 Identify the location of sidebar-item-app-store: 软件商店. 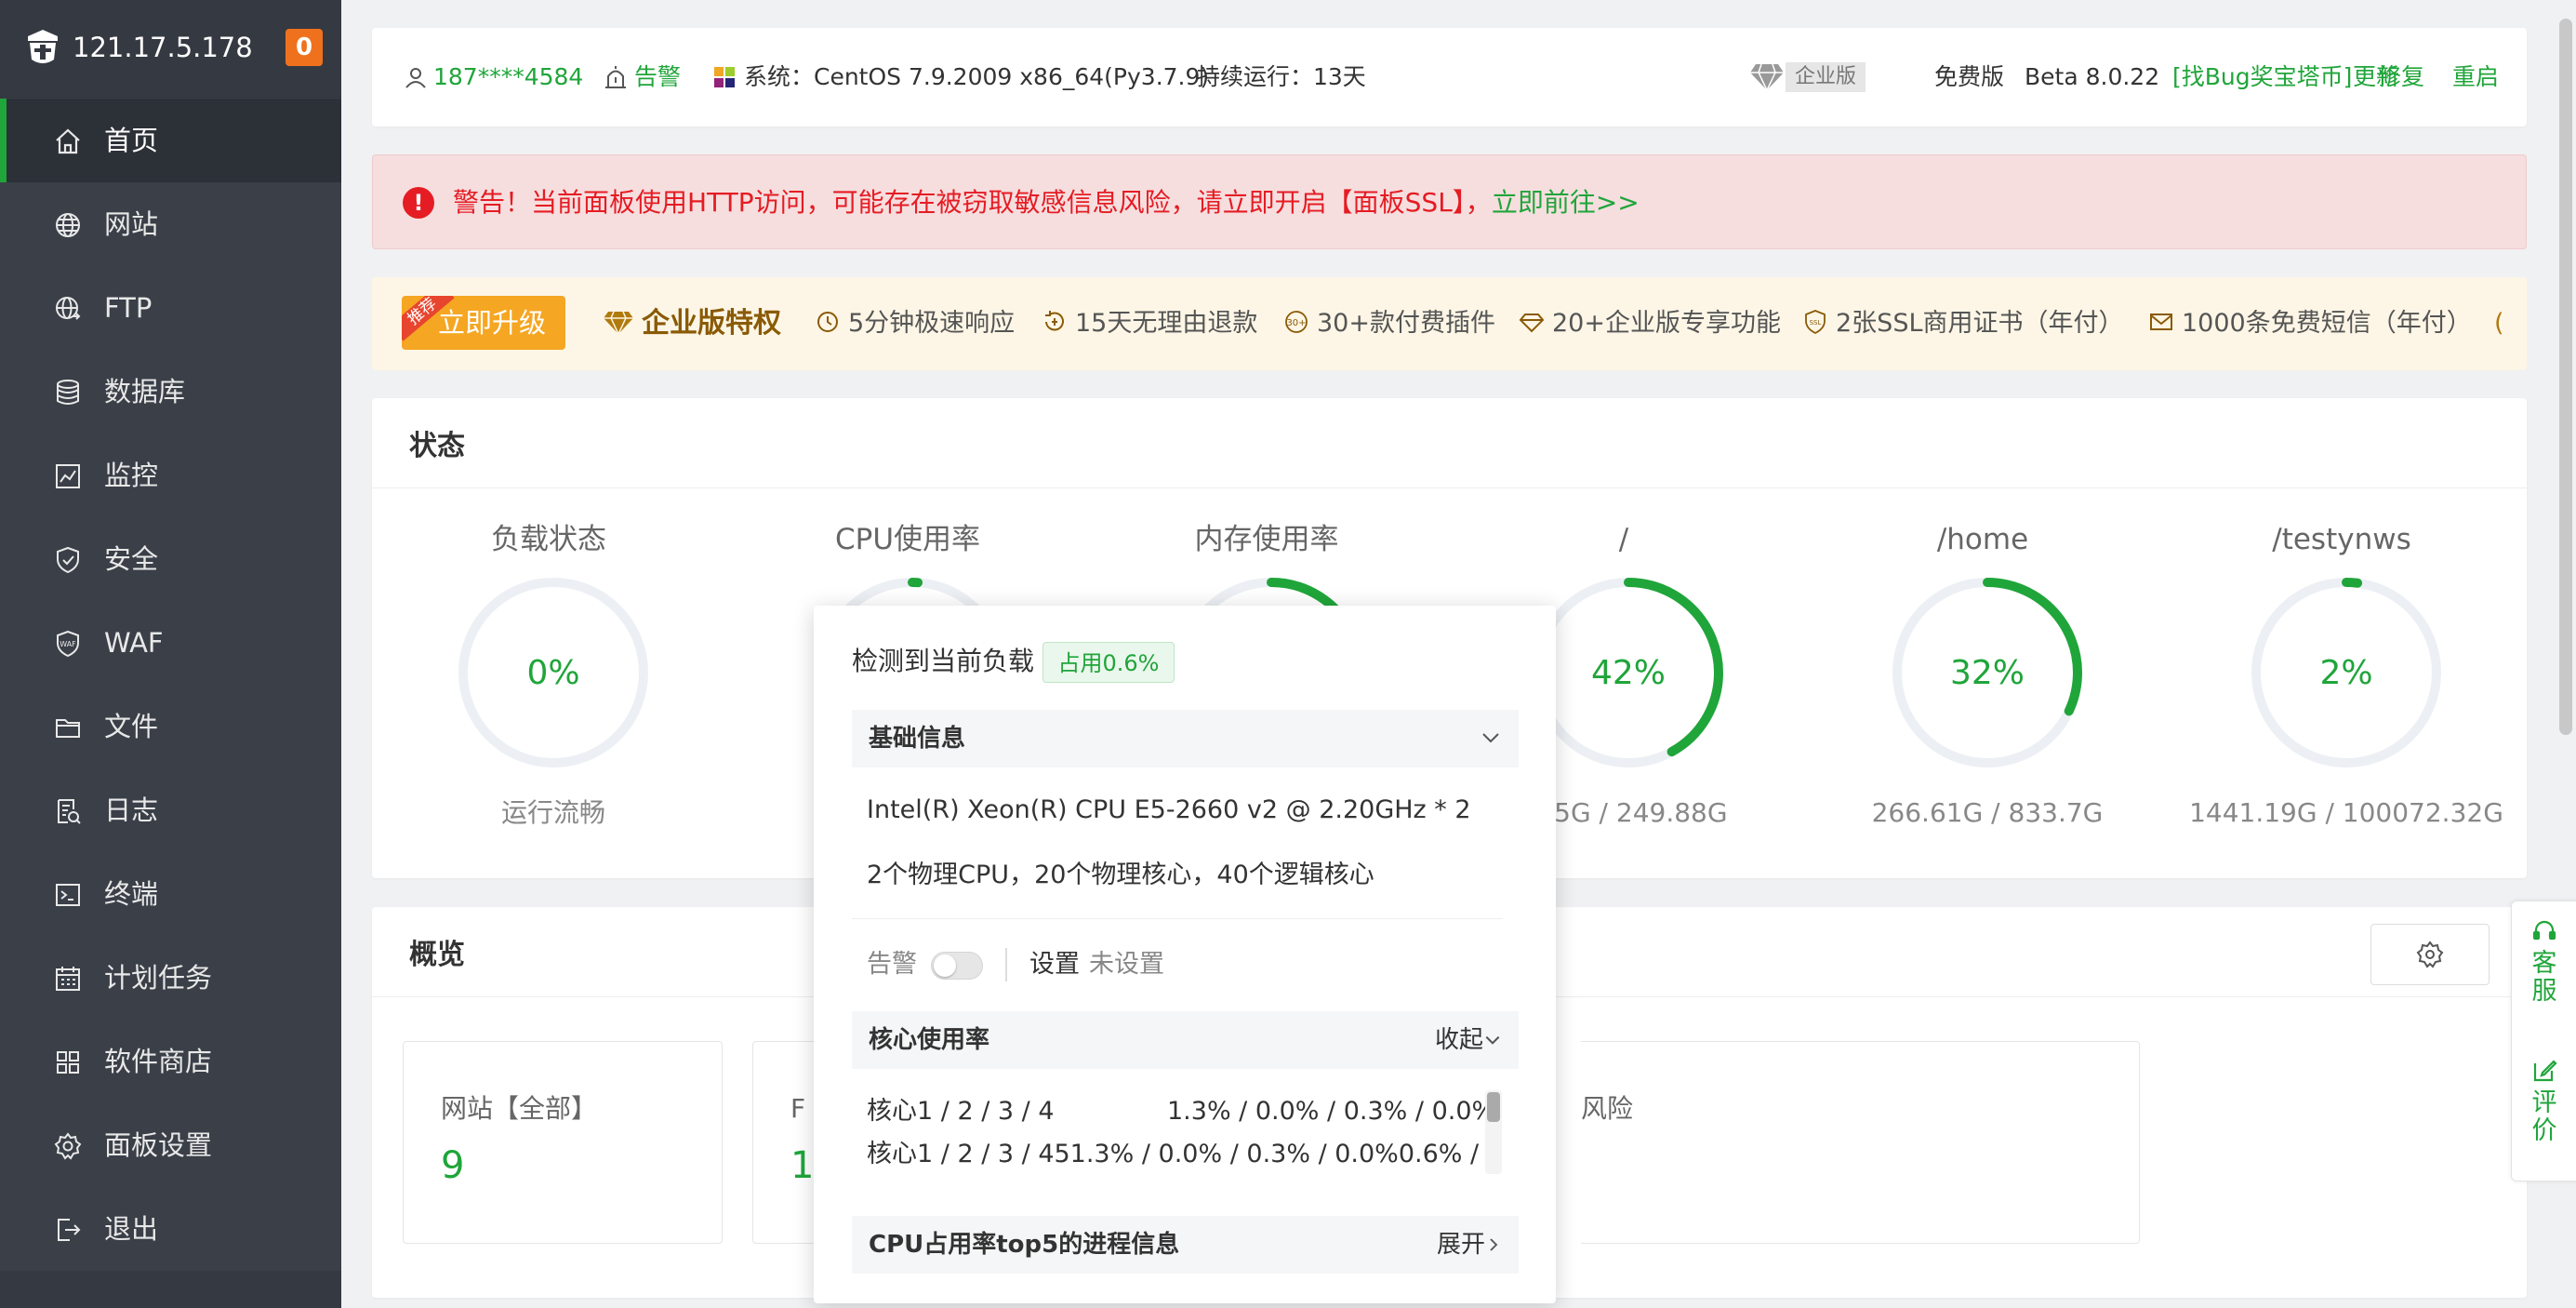
(170, 1061).